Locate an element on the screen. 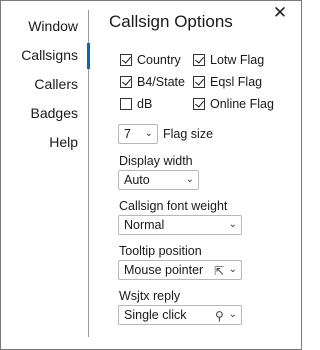  tooltip-position-select: Mouse pointer ⇱ ⌄ is located at coordinates (180, 270).